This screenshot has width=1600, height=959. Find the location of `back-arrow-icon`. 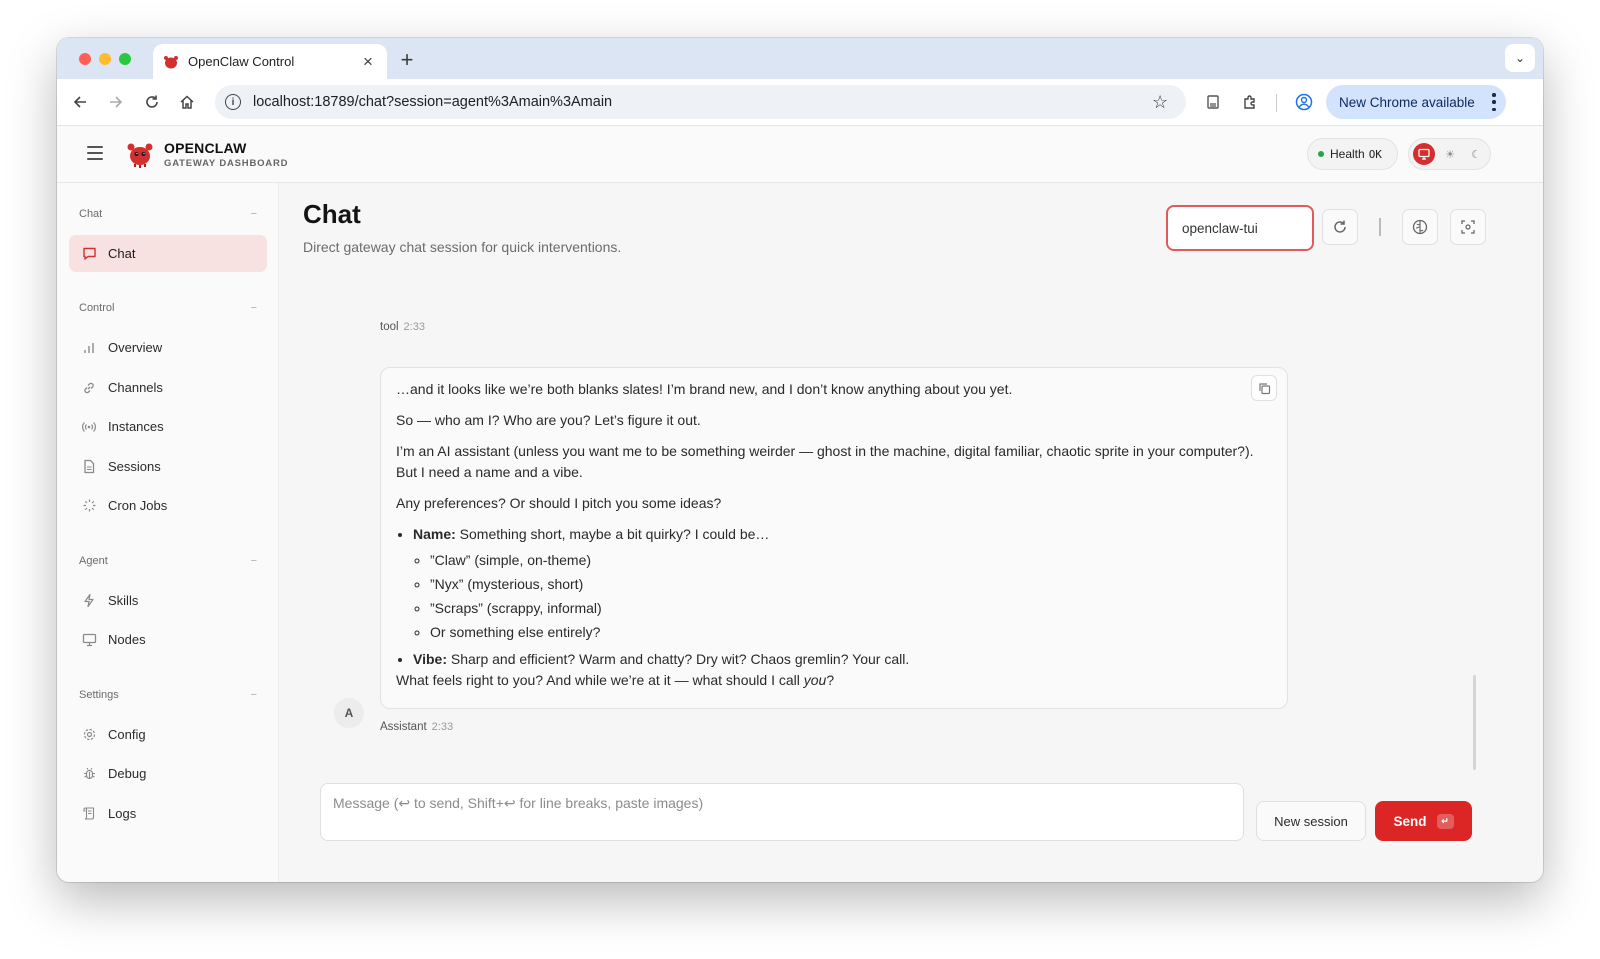

back-arrow-icon is located at coordinates (80, 102).